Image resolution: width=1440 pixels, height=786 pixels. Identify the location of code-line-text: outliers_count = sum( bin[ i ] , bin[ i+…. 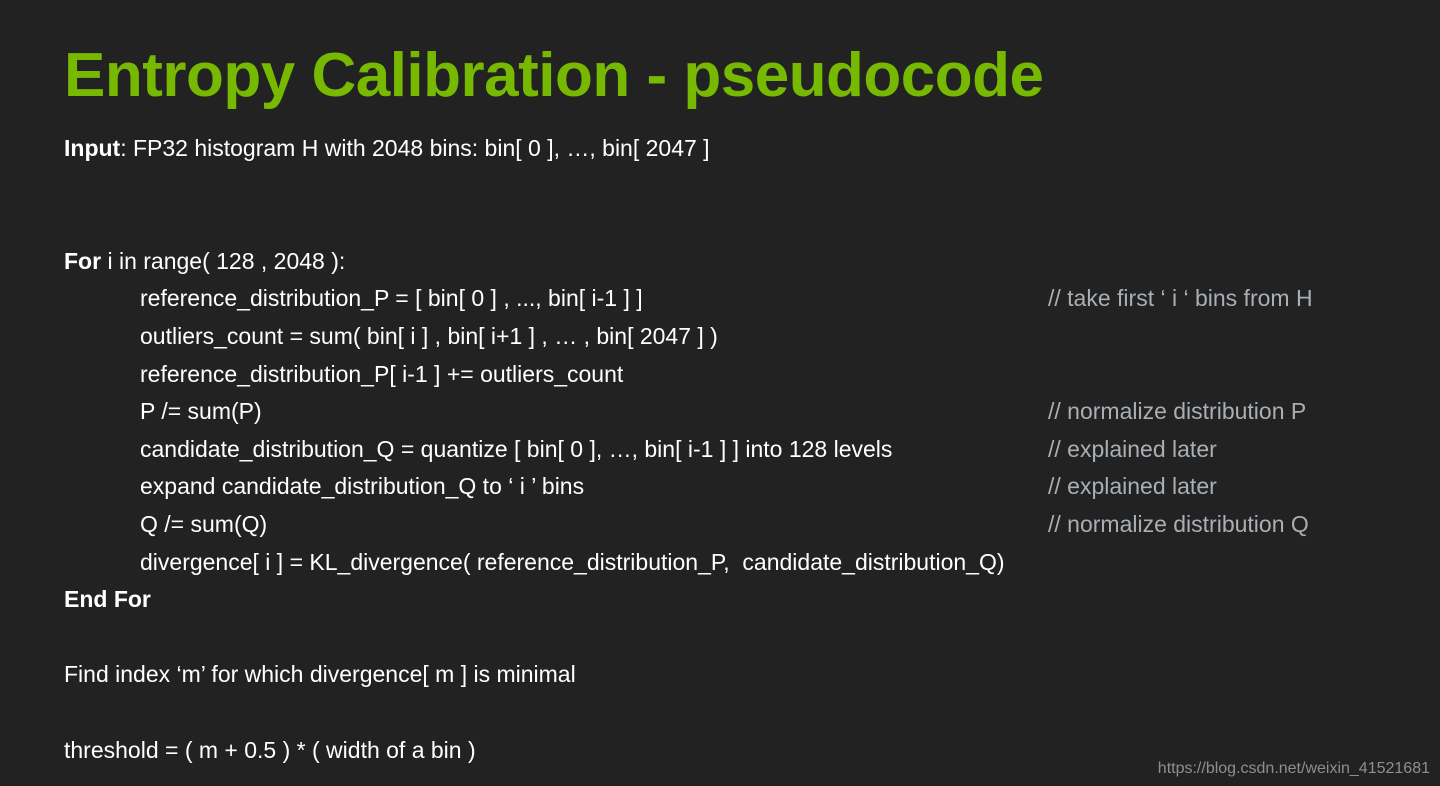
(429, 335).